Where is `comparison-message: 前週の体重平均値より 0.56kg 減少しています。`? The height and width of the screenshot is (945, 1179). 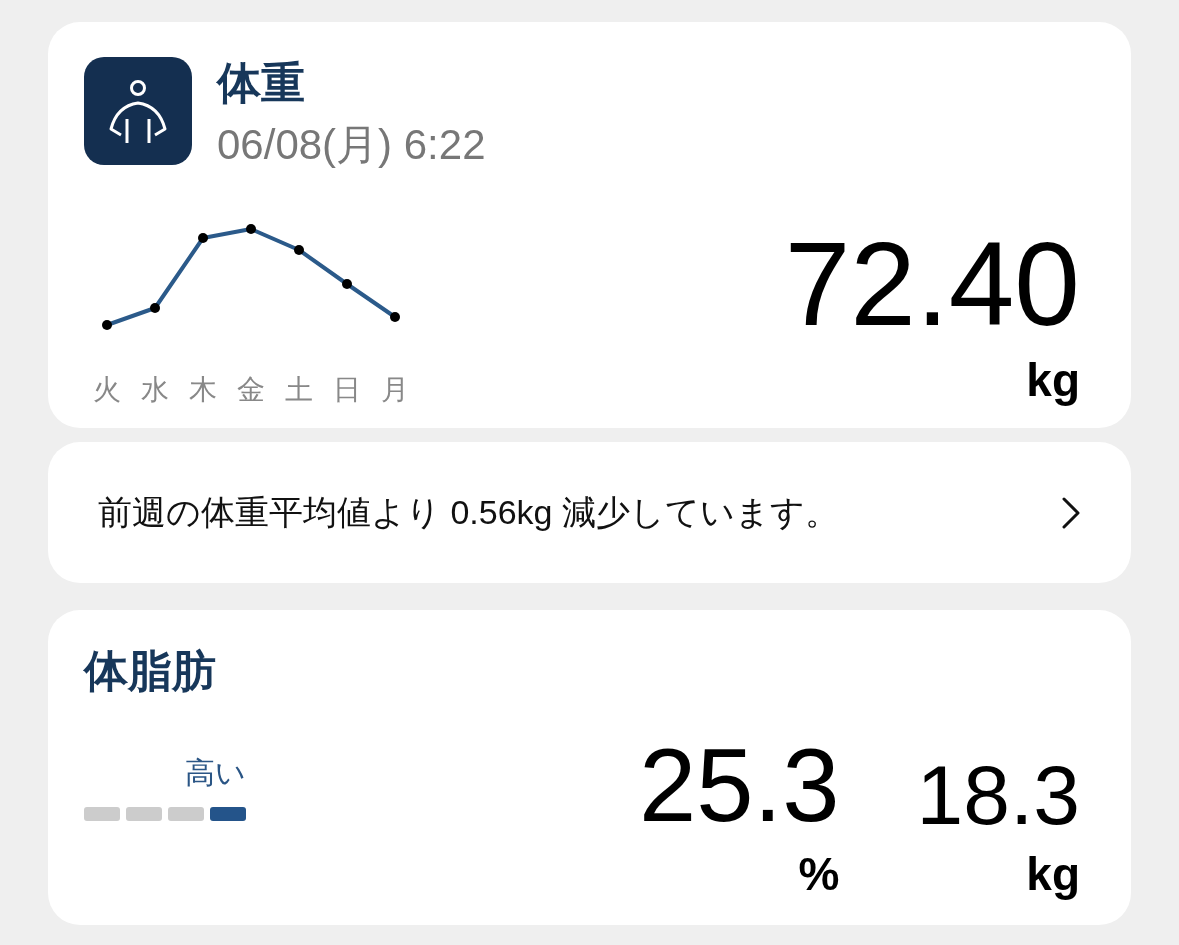 comparison-message: 前週の体重平均値より 0.56kg 減少しています。 is located at coordinates (468, 512).